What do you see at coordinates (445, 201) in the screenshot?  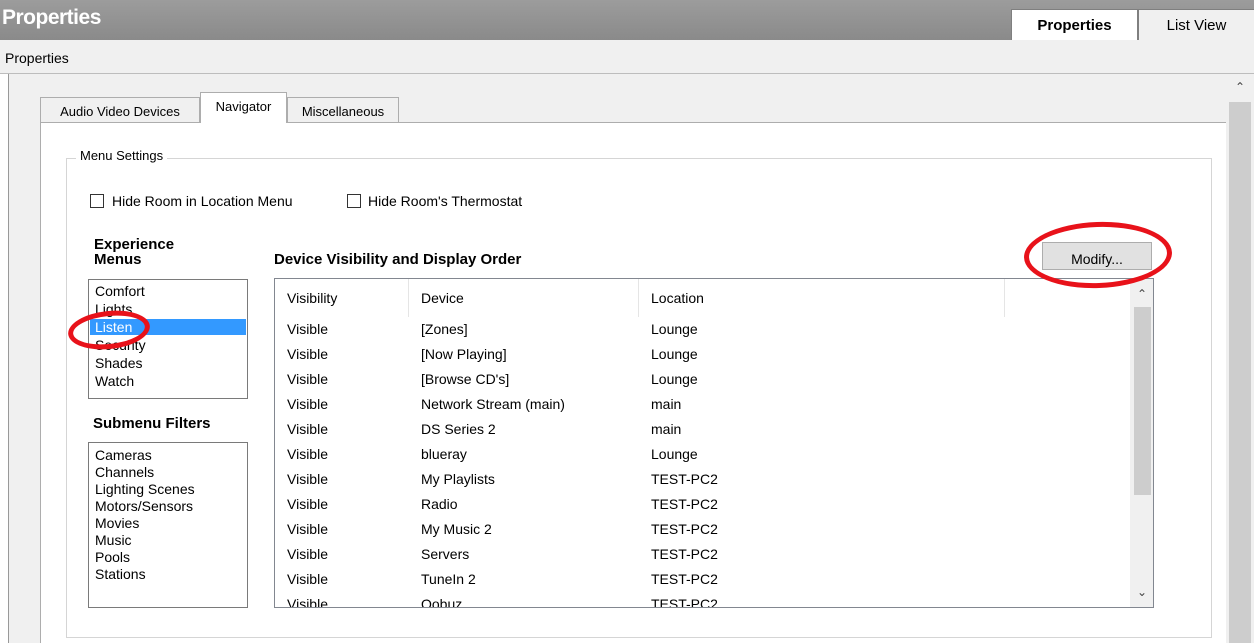 I see `hide-thermostat-label: Hide Room's Thermostat` at bounding box center [445, 201].